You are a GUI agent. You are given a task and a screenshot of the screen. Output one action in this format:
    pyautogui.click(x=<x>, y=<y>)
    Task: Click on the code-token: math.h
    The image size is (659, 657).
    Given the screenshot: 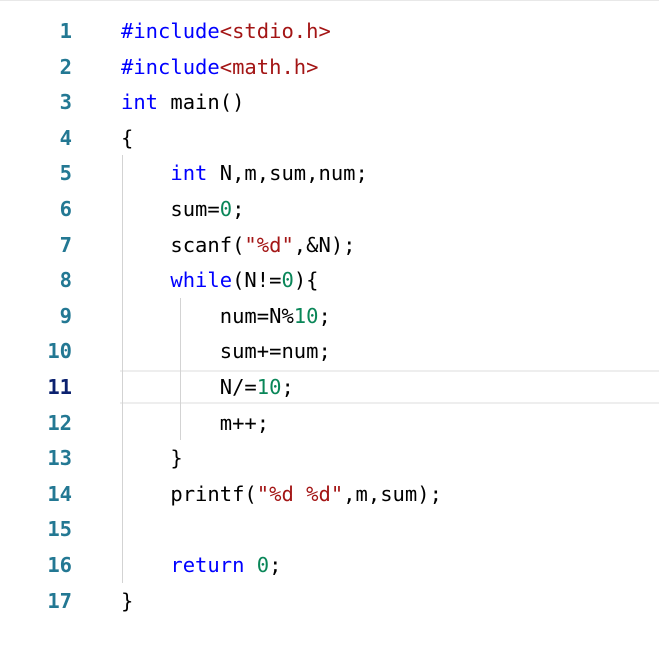 What is the action you would take?
    pyautogui.click(x=269, y=66)
    